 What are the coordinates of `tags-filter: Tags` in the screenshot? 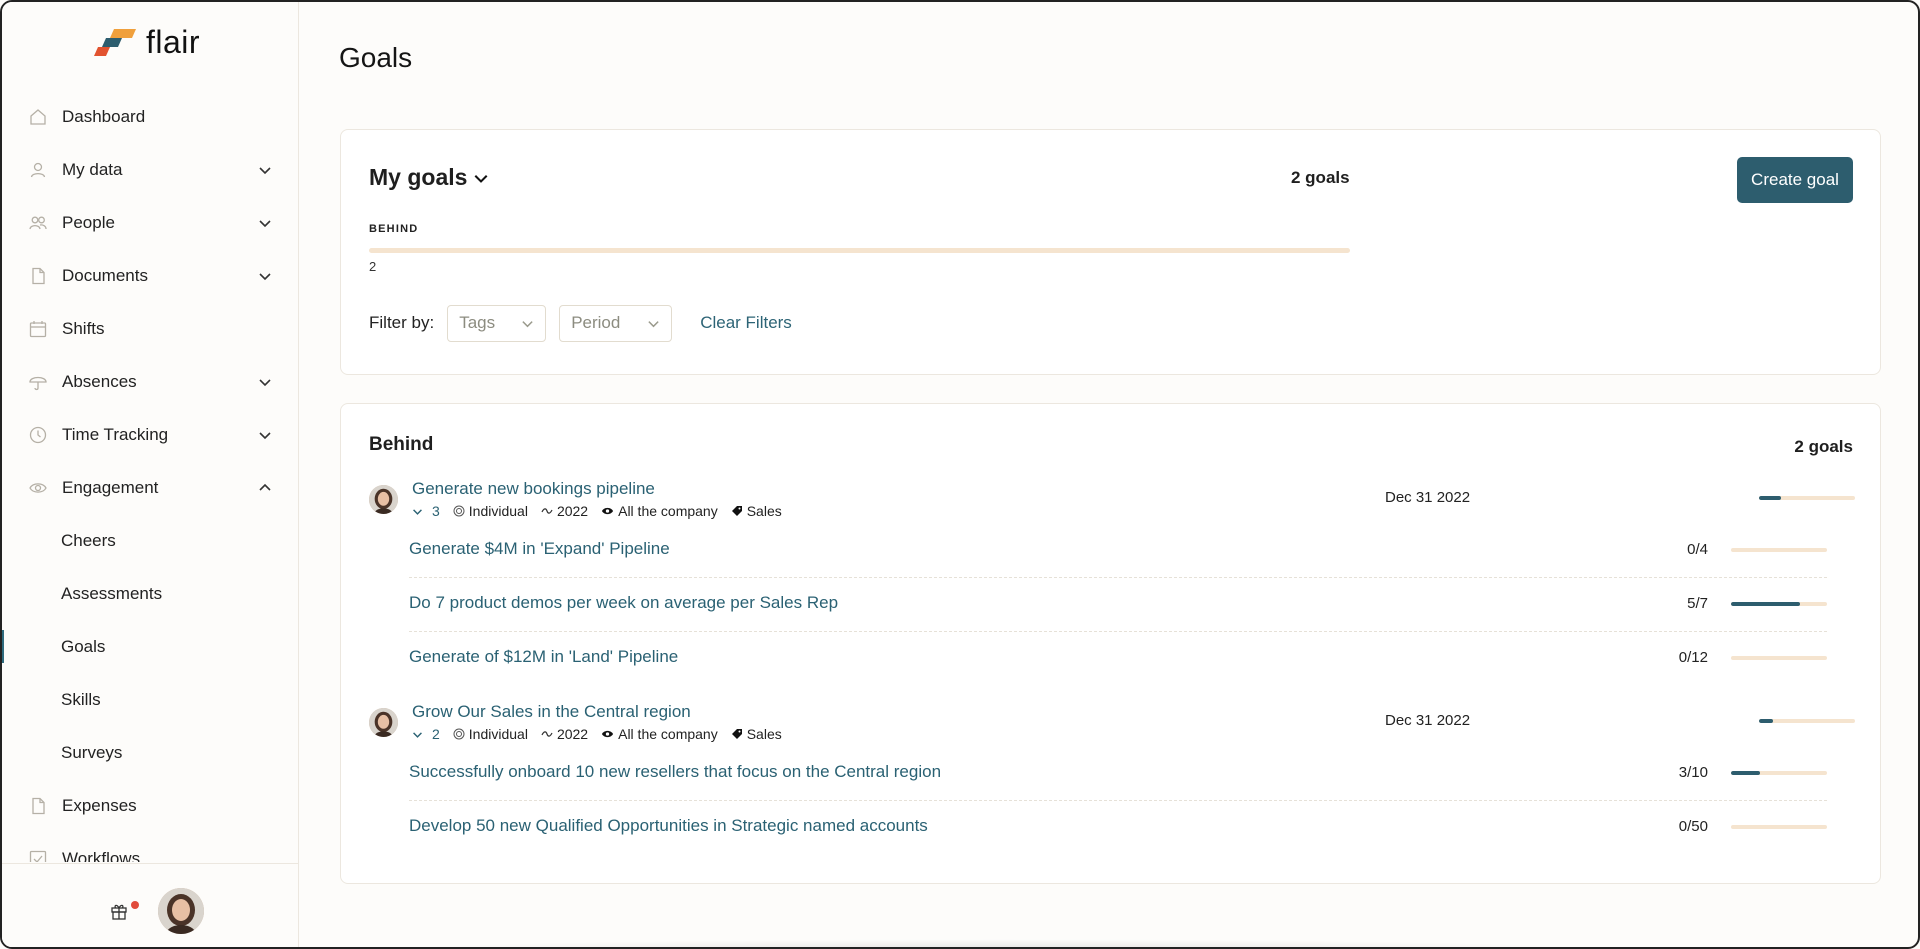 It's located at (497, 323).